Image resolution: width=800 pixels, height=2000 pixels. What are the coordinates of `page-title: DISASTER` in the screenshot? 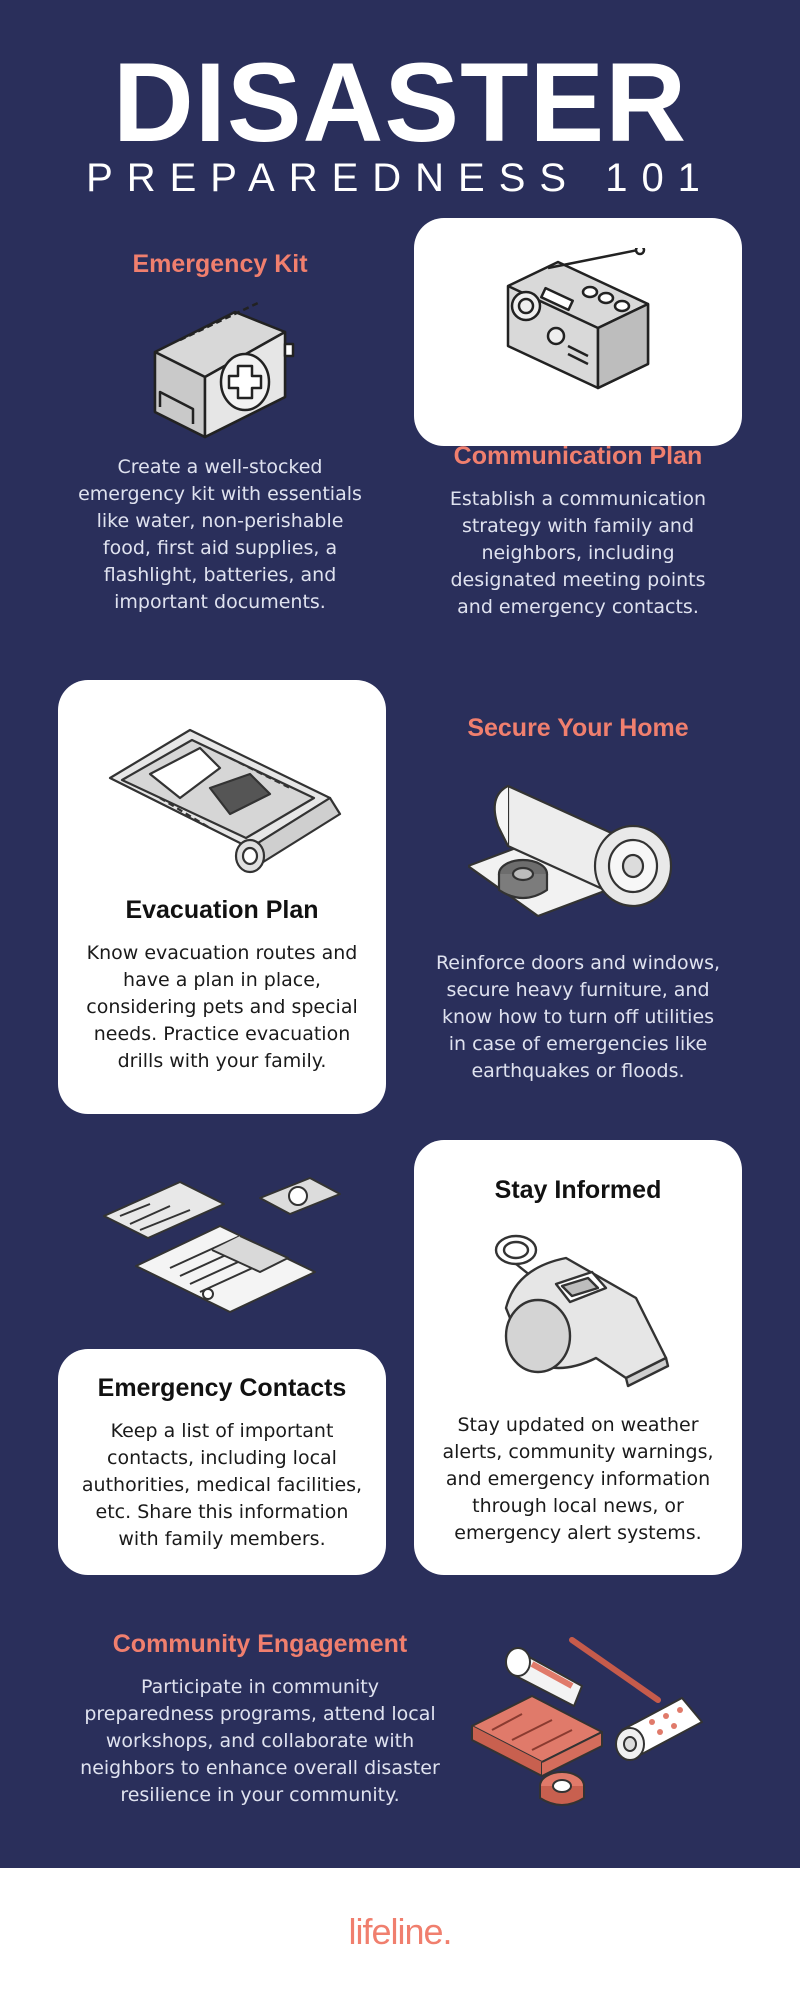 It's located at (400, 102).